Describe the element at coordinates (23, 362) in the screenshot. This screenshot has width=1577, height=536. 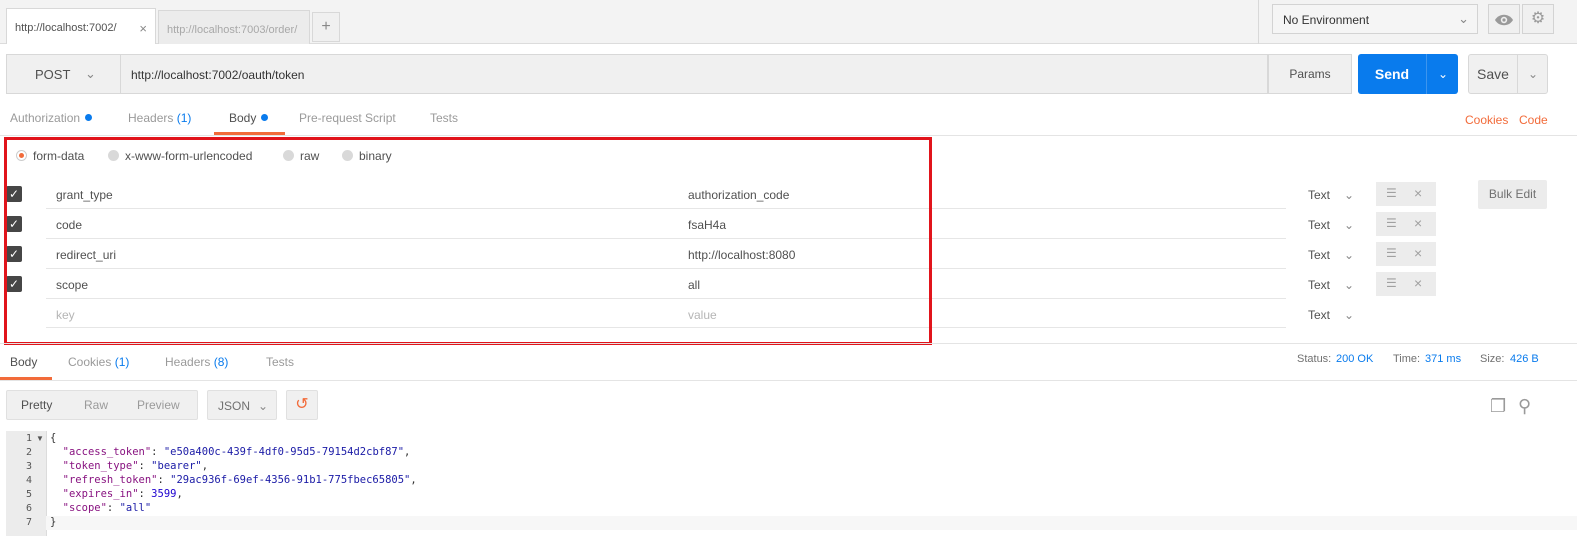
I see `tab-response-body: Body` at that location.